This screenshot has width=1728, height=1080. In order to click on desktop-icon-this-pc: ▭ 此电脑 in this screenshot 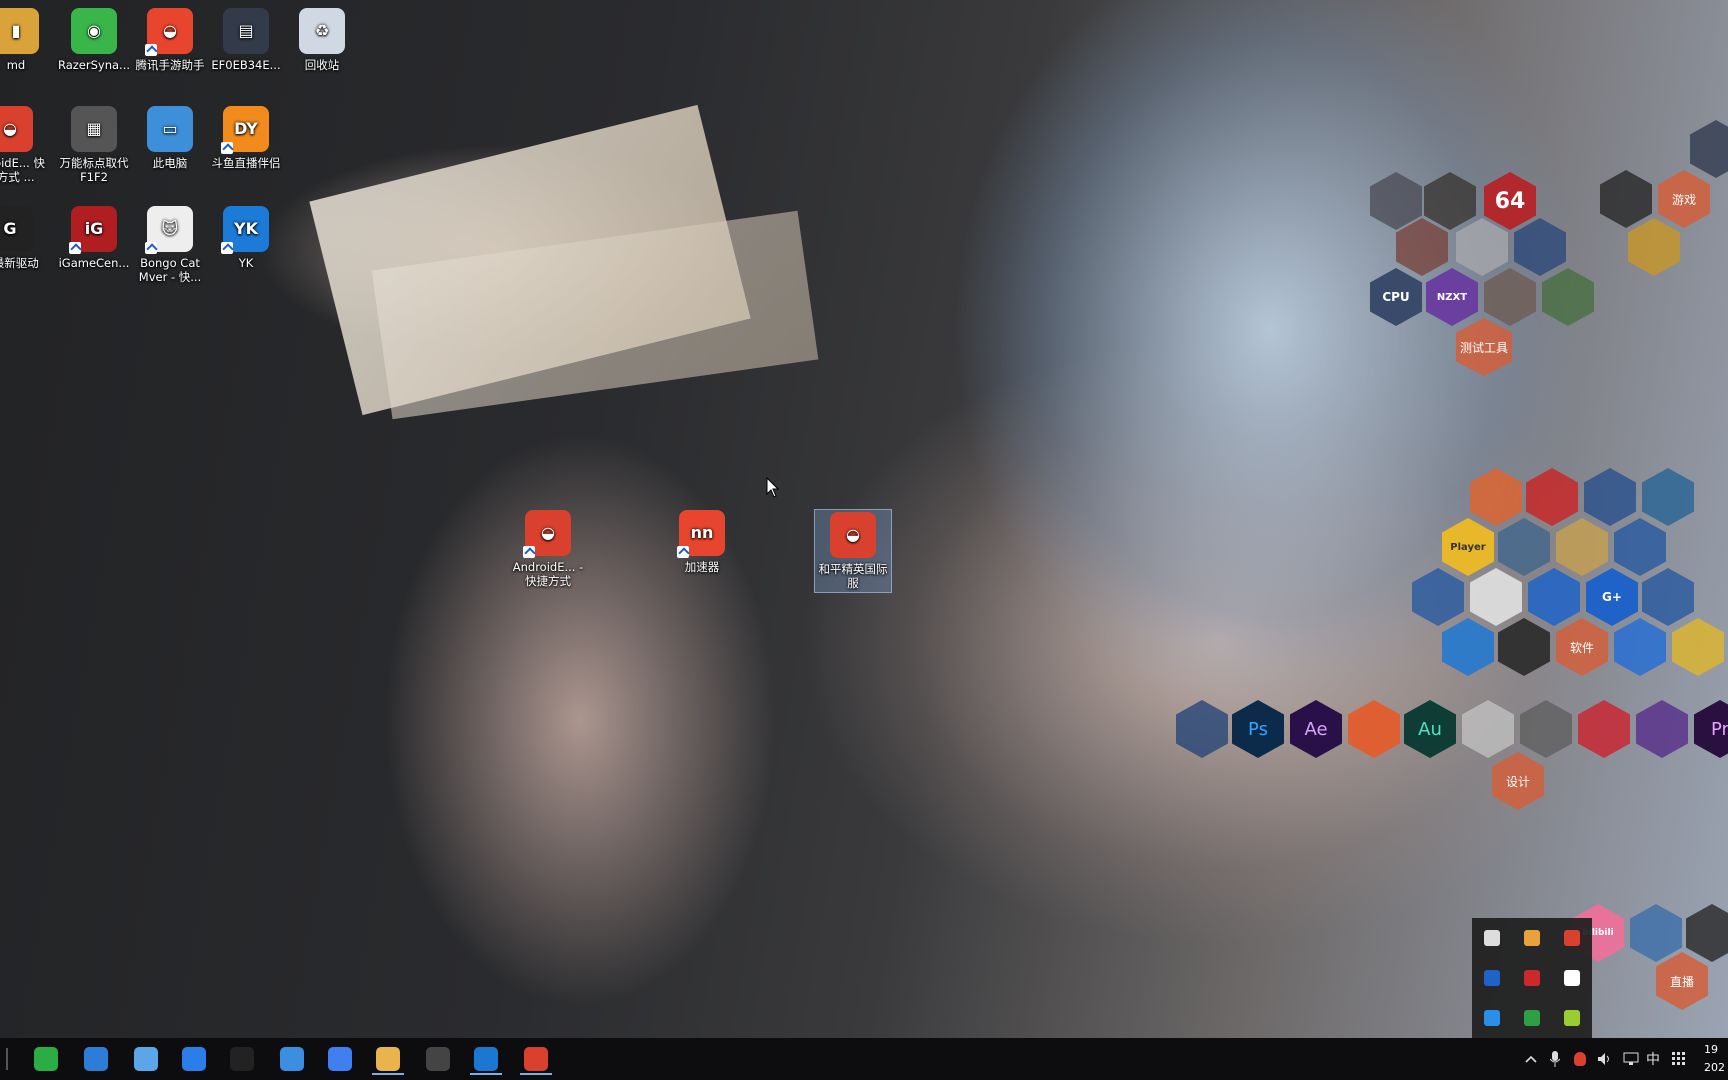, I will do `click(170, 138)`.